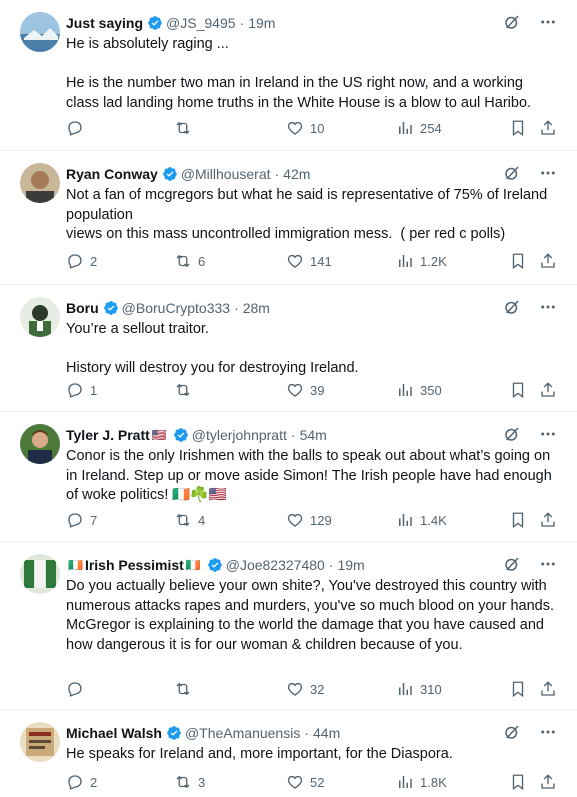 The height and width of the screenshot is (797, 577). I want to click on handle: @TheAmanuensis, so click(242, 733).